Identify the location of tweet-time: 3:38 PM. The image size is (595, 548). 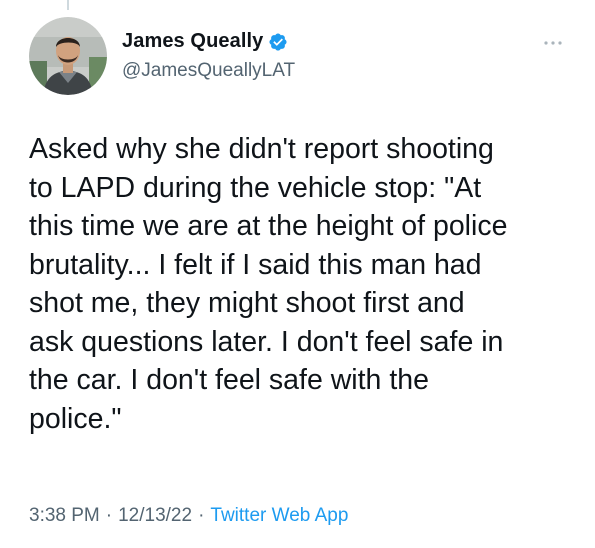
(64, 516).